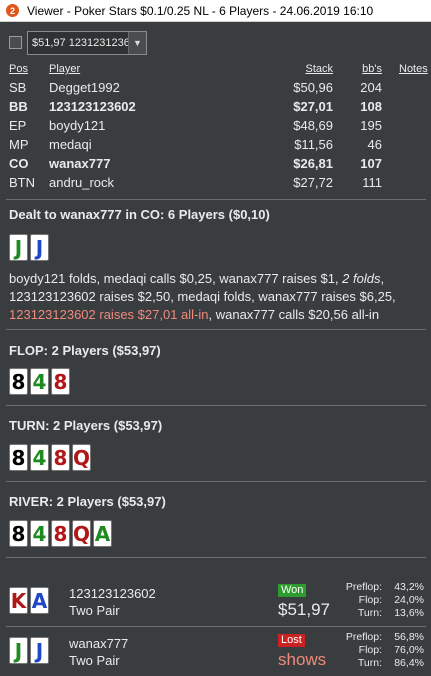  Describe the element at coordinates (215, 163) in the screenshot. I see `table-row: CO wanax777 $26,81 107` at that location.